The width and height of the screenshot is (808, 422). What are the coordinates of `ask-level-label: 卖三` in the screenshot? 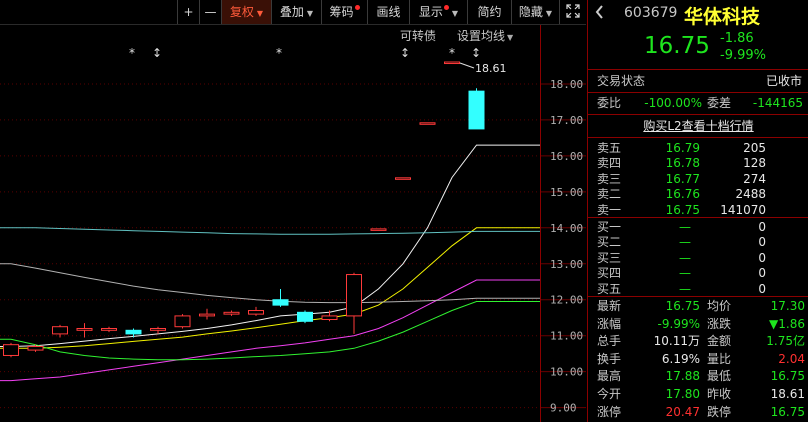 It's located at (609, 178).